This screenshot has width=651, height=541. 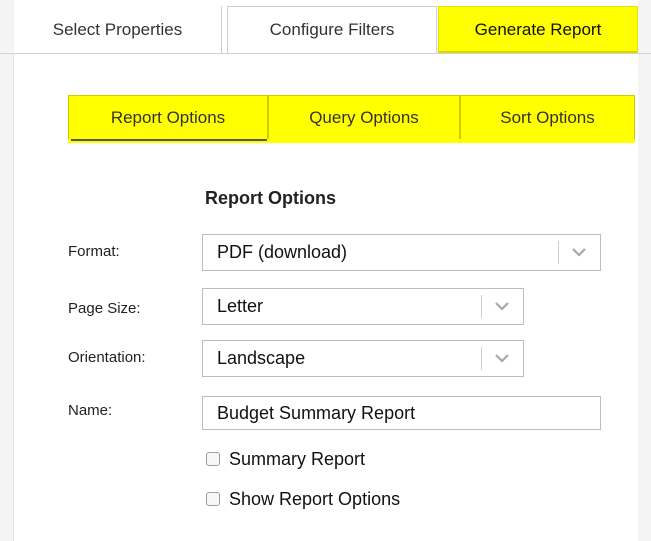 I want to click on tab-configure-filters: Configure Filters, so click(x=332, y=29).